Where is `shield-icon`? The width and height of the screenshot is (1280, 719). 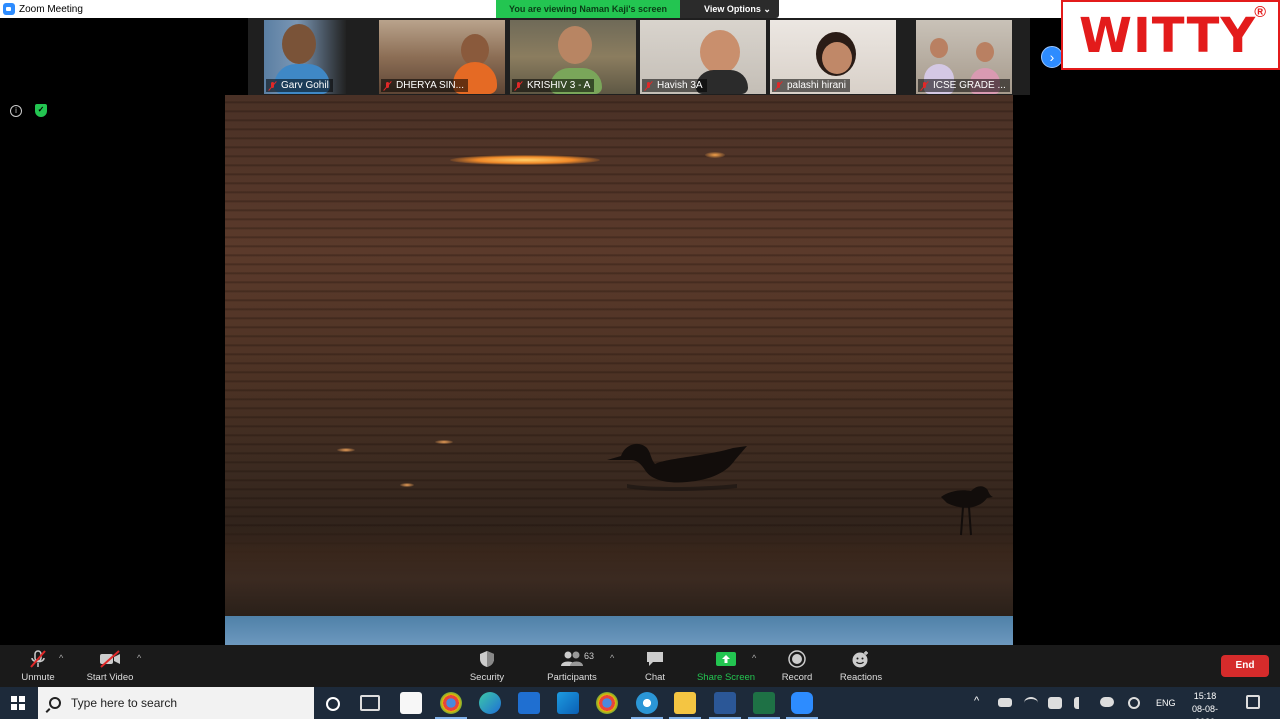 shield-icon is located at coordinates (487, 659).